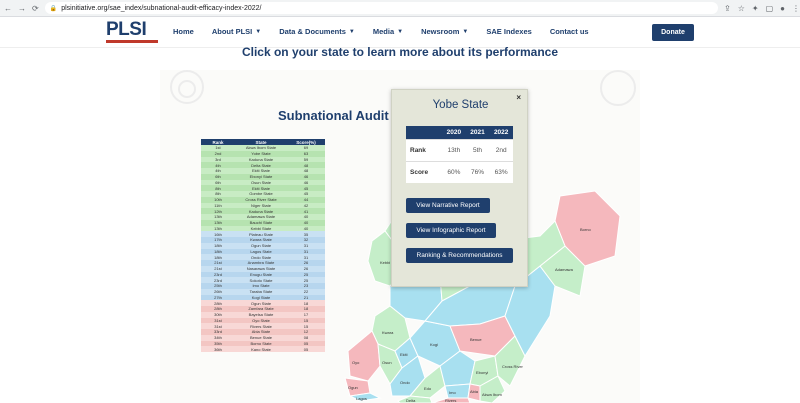 The image size is (800, 403). I want to click on table-row: 31st Rivers State 15, so click(263, 326).